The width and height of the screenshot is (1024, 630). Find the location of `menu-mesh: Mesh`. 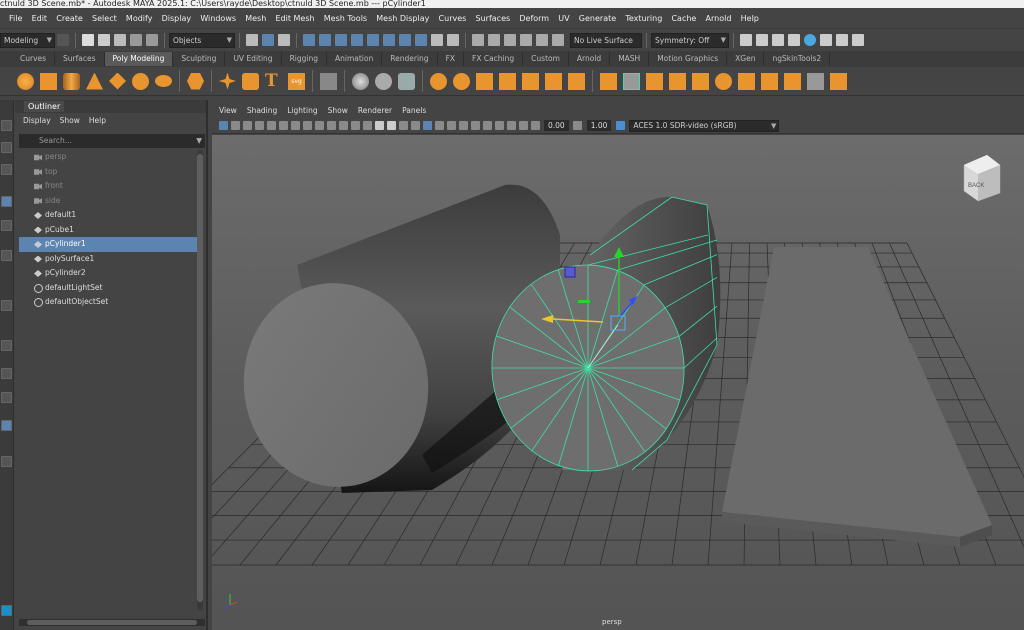

menu-mesh: Mesh is located at coordinates (255, 18).